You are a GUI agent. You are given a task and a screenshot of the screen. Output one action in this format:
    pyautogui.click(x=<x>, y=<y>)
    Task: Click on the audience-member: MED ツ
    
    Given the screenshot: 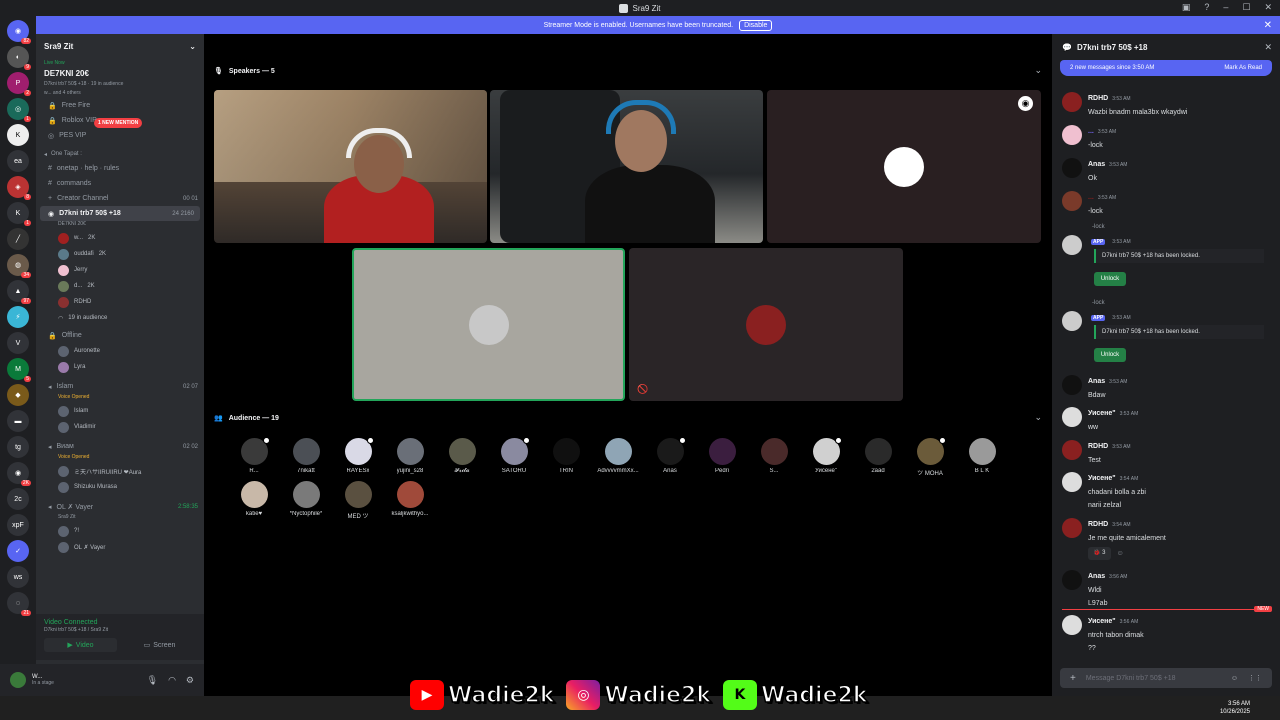 What is the action you would take?
    pyautogui.click(x=358, y=500)
    